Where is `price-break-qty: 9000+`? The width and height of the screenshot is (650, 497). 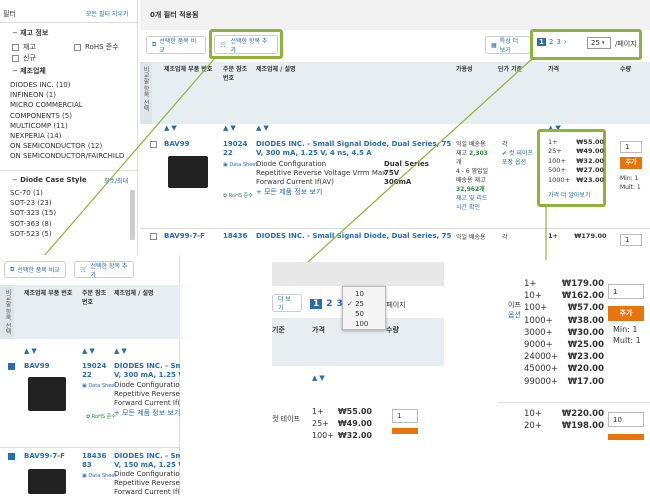 price-break-qty: 9000+ is located at coordinates (538, 345).